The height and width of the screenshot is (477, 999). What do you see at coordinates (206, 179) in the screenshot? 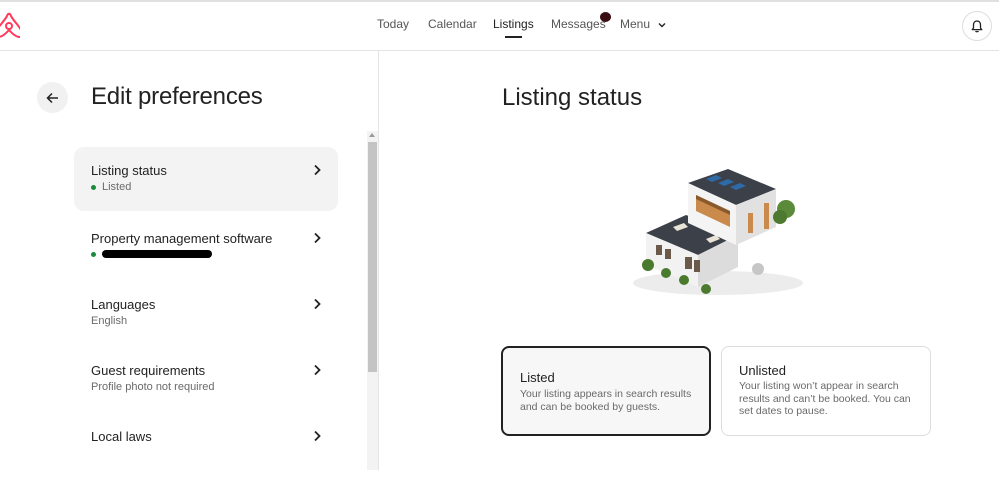
I see `pref-item-listing-status: Listing status Listed` at bounding box center [206, 179].